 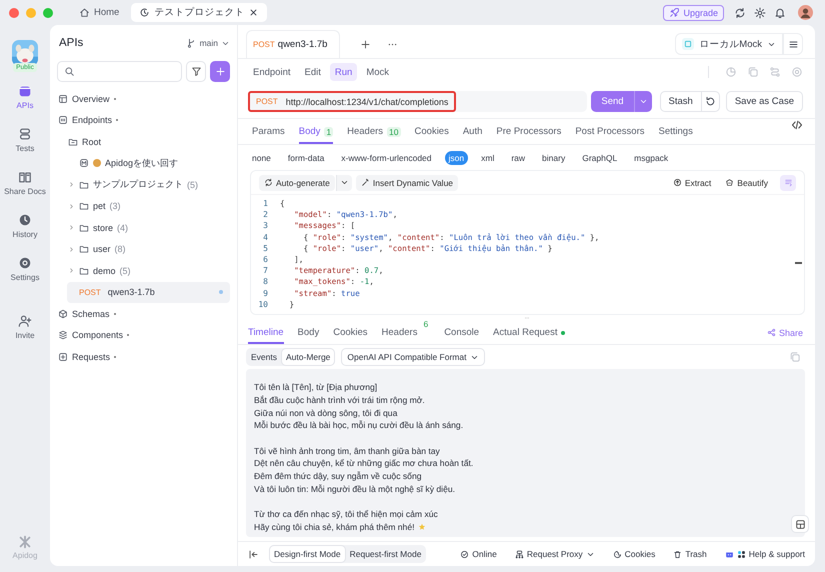 What do you see at coordinates (143, 335) in the screenshot?
I see `tree-item: Components` at bounding box center [143, 335].